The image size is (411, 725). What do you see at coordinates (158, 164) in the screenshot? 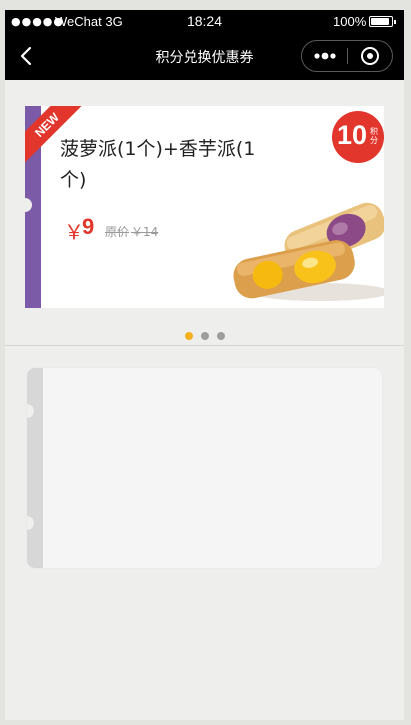
I see `coupon-product-name: 菠萝派(1个)+香芋派(1个)` at bounding box center [158, 164].